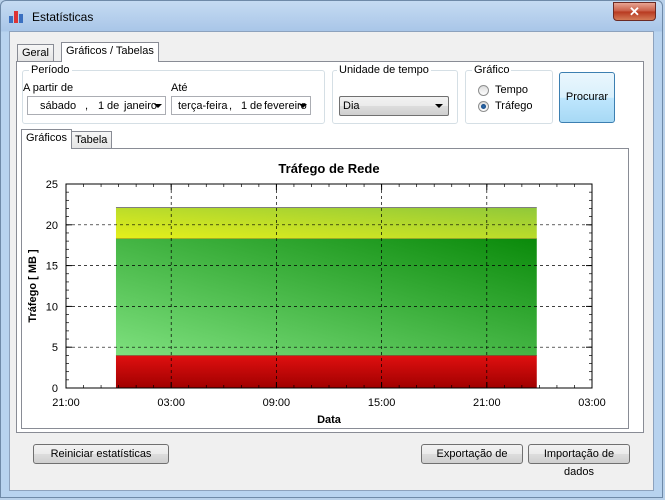  I want to click on time-unit-value: Dia, so click(351, 106).